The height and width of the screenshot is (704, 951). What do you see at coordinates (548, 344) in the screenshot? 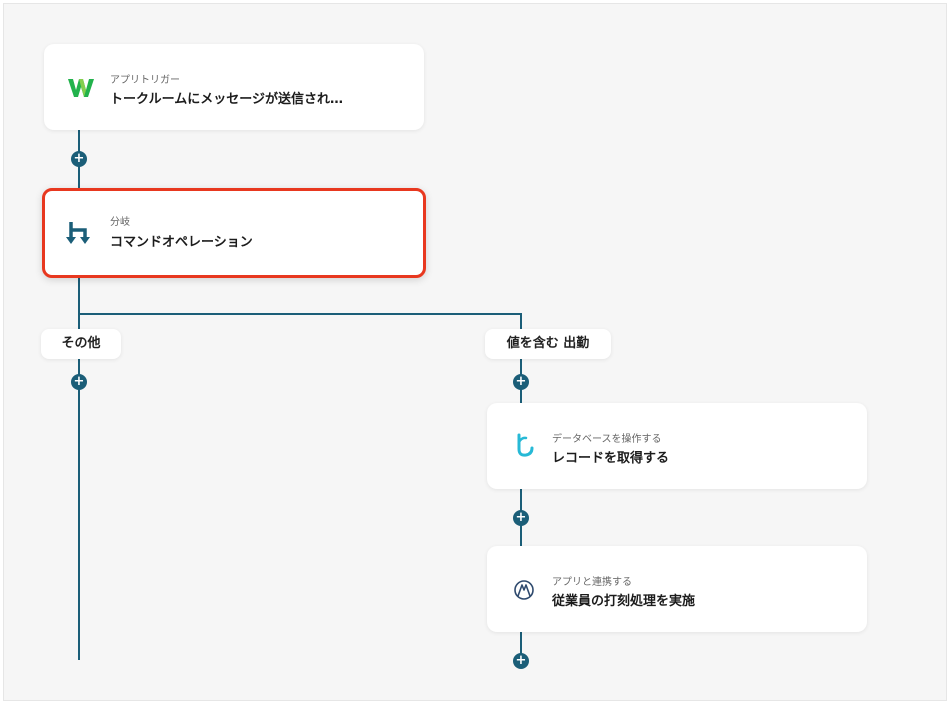
I see `branch-label-contains: 値を含む 出勤` at bounding box center [548, 344].